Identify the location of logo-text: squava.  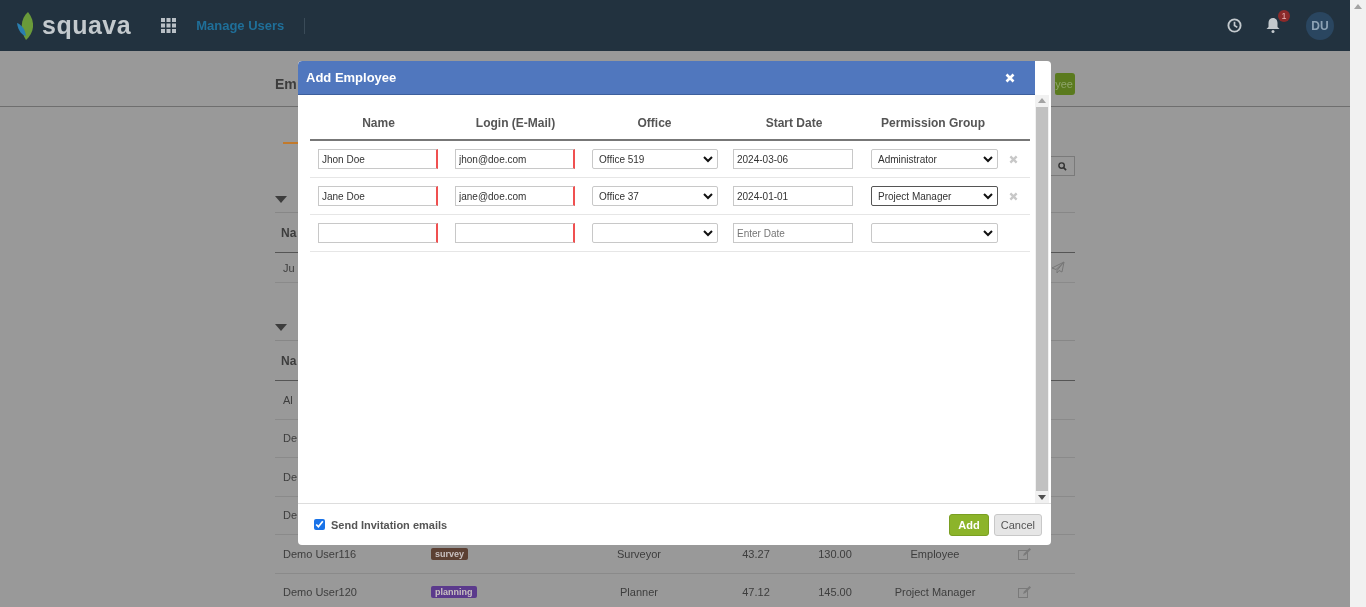
(87, 25).